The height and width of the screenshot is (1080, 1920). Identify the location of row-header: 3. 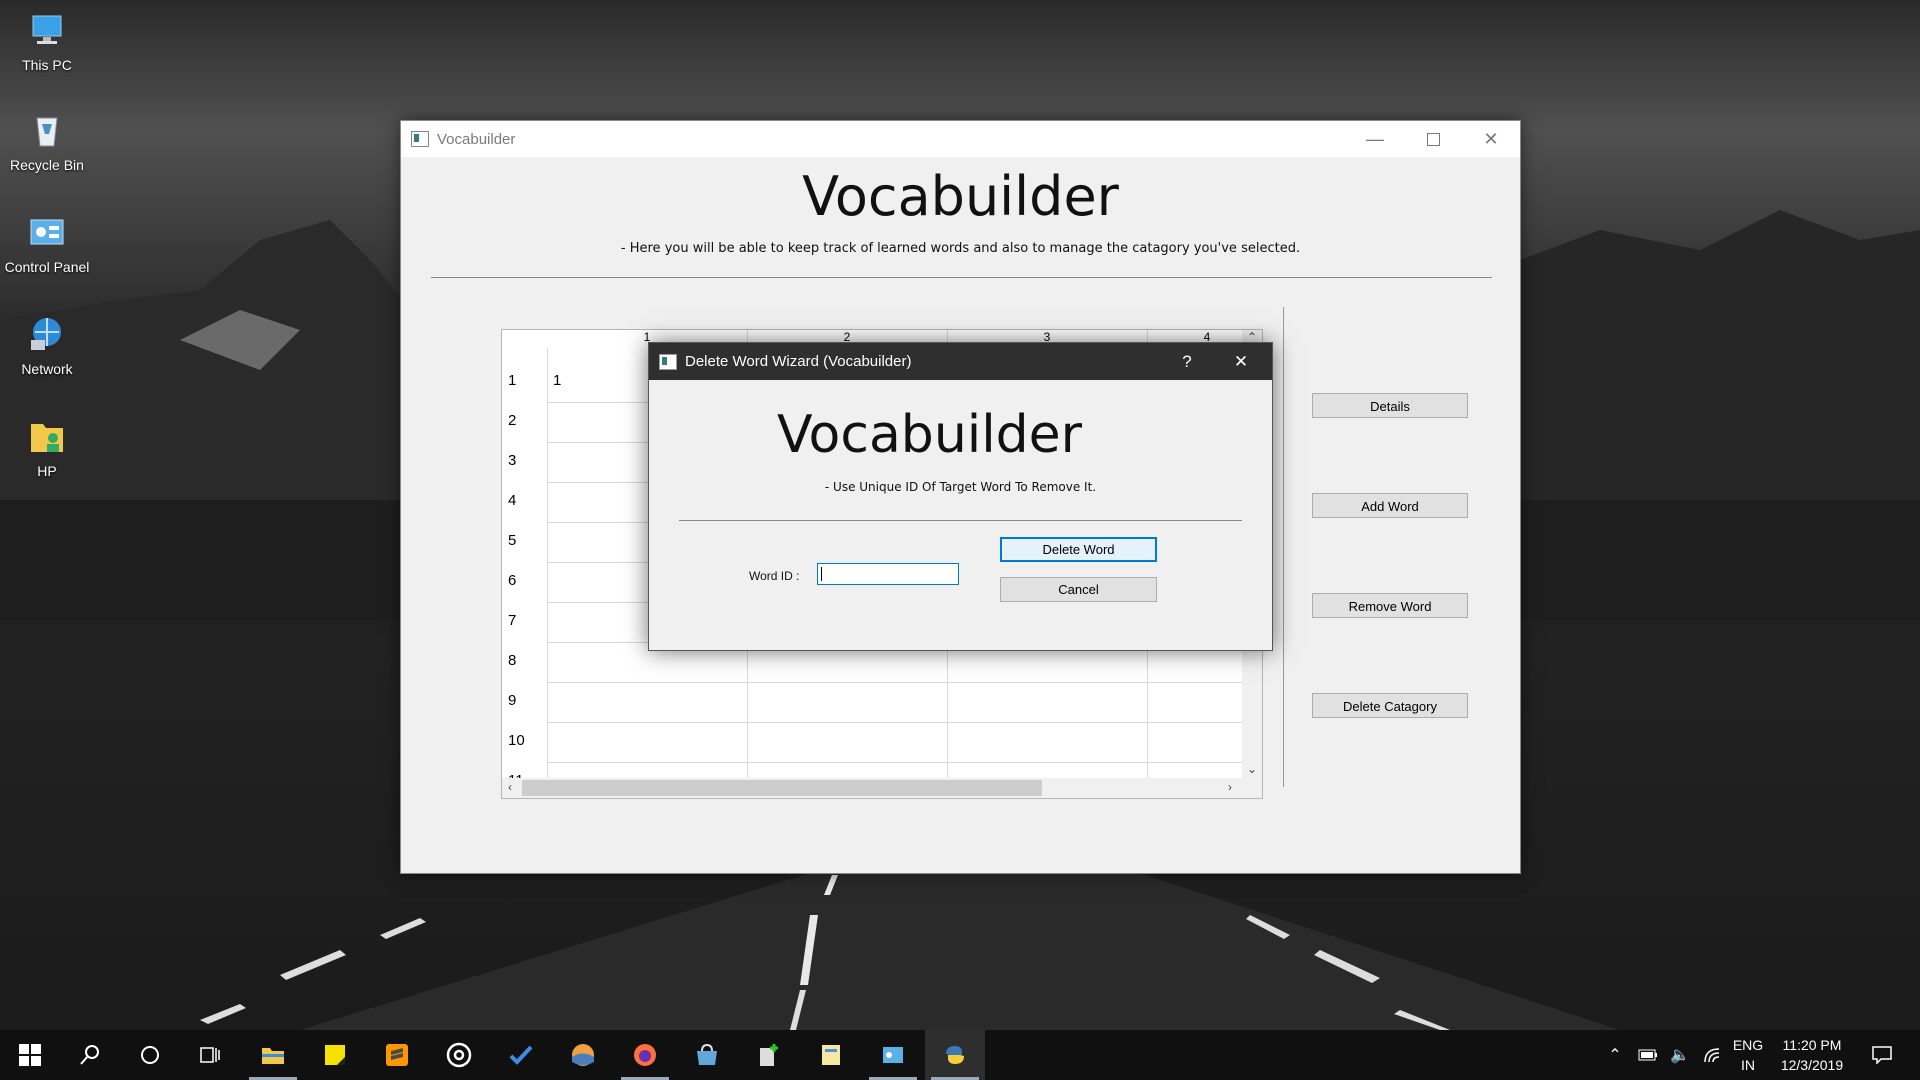
(524, 460).